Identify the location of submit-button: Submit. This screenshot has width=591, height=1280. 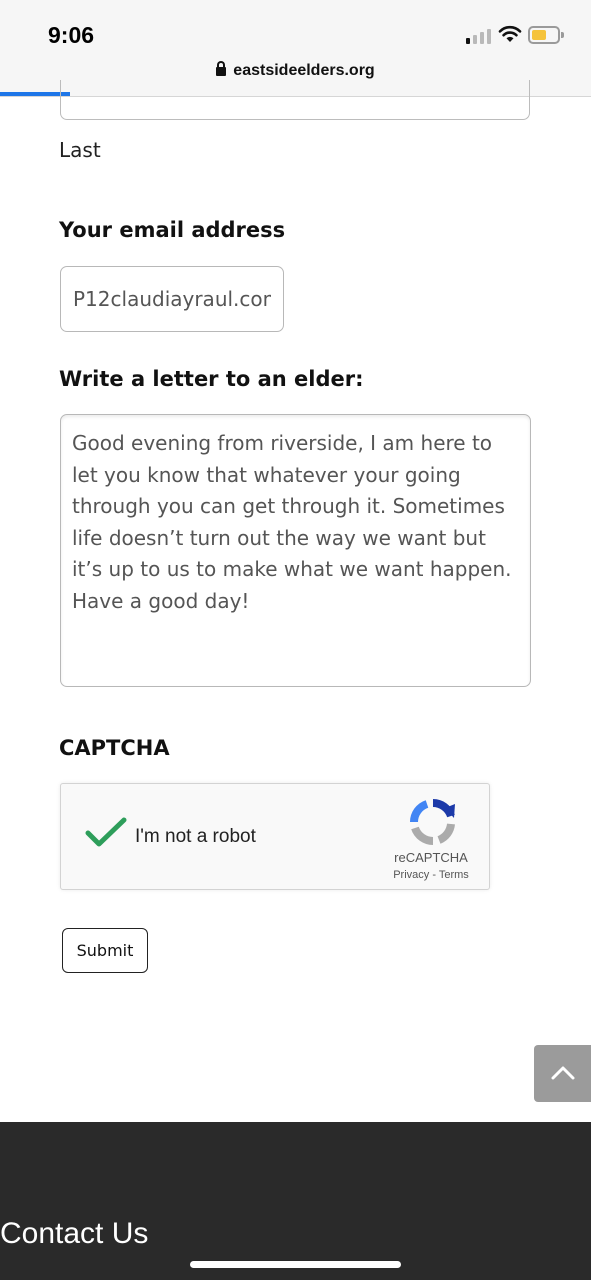
(105, 950).